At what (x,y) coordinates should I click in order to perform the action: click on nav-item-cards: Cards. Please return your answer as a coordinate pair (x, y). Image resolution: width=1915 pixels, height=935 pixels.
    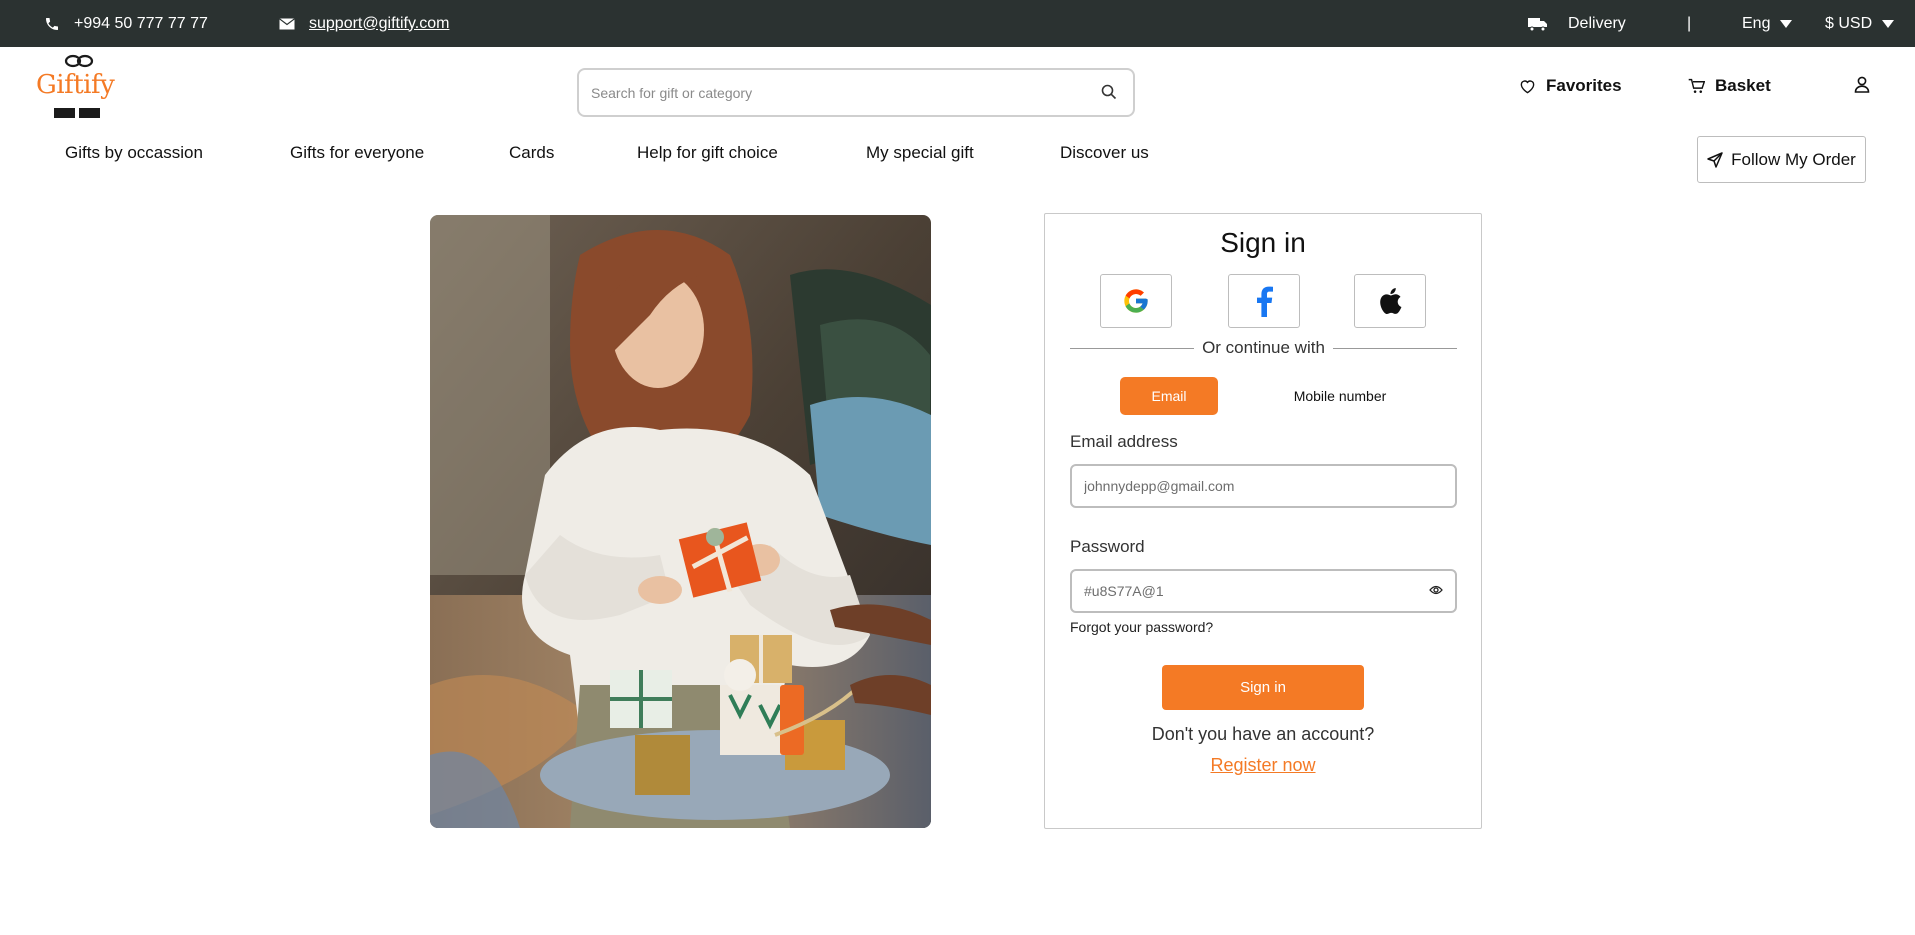
    Looking at the image, I should click on (531, 153).